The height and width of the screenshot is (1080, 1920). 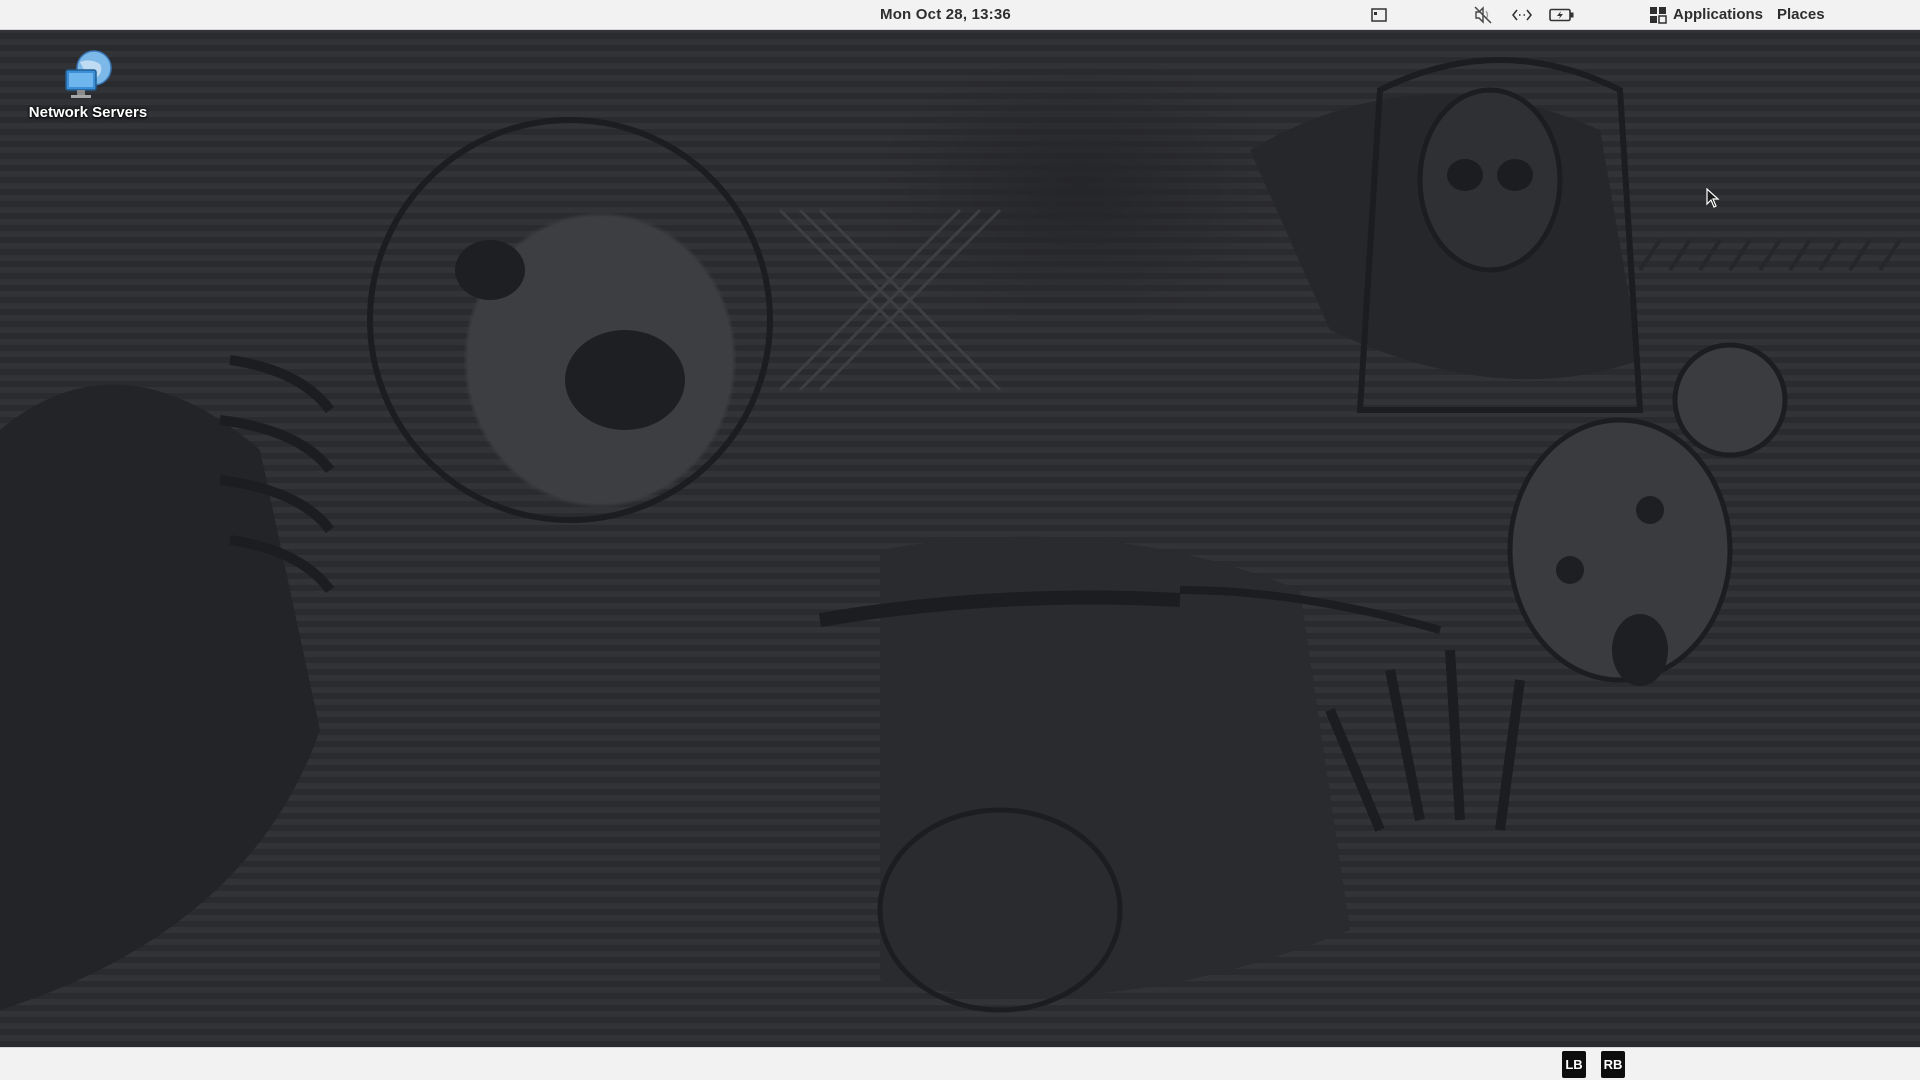 I want to click on desktop-icon-label: Network Servers, so click(x=88, y=112).